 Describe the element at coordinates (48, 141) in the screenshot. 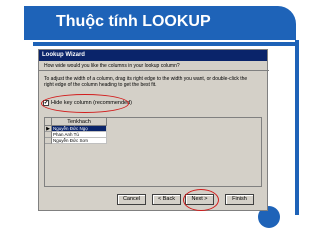

I see `row-selector` at that location.